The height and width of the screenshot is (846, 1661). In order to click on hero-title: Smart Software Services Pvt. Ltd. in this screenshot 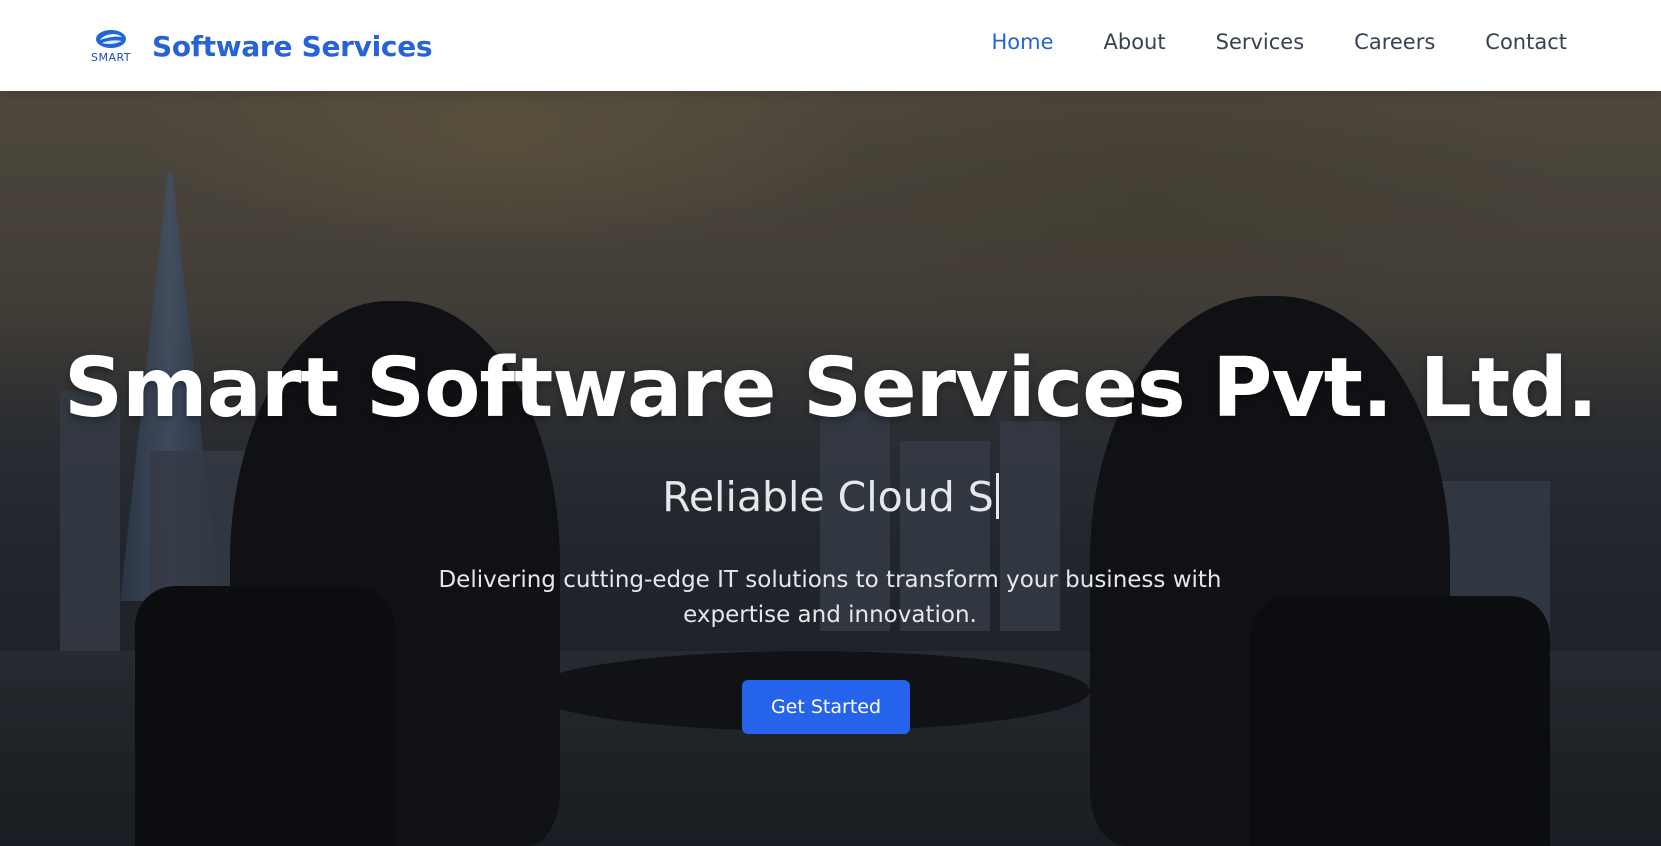, I will do `click(831, 388)`.